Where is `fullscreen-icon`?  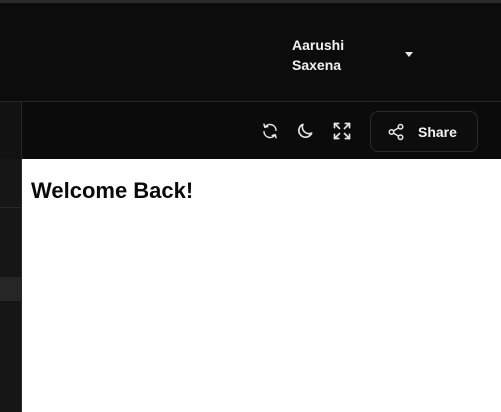 fullscreen-icon is located at coordinates (342, 131).